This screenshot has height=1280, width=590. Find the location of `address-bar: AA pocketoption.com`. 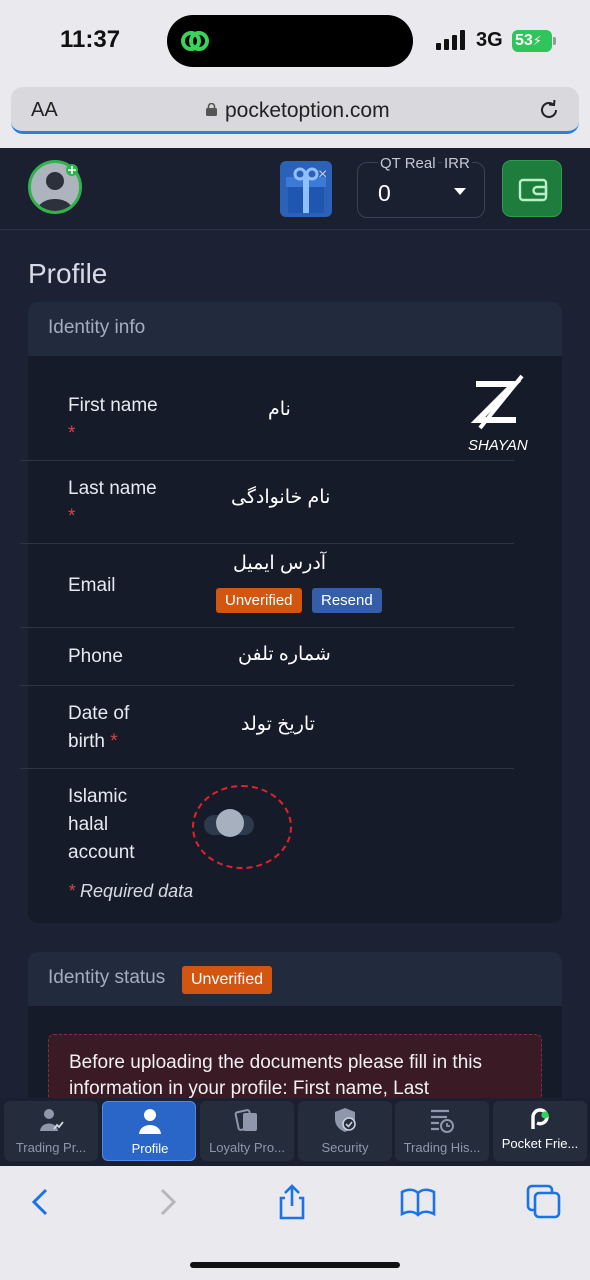

address-bar: AA pocketoption.com is located at coordinates (295, 110).